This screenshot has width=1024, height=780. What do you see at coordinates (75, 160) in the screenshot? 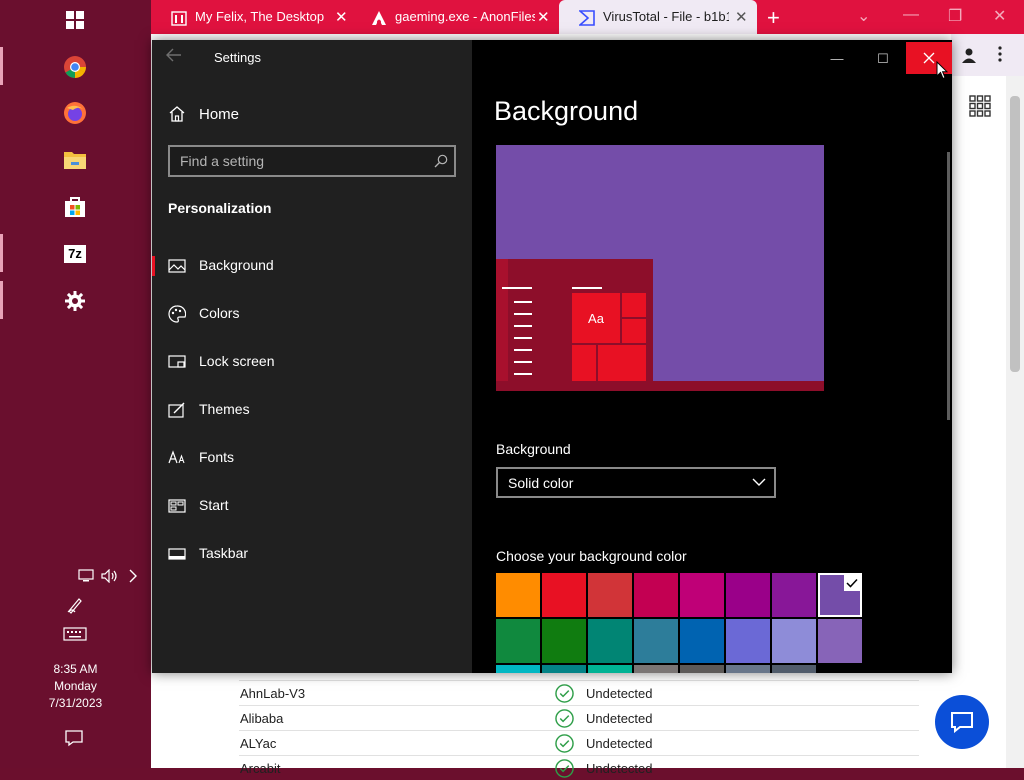
I see `taskbar-app-file-explorer` at bounding box center [75, 160].